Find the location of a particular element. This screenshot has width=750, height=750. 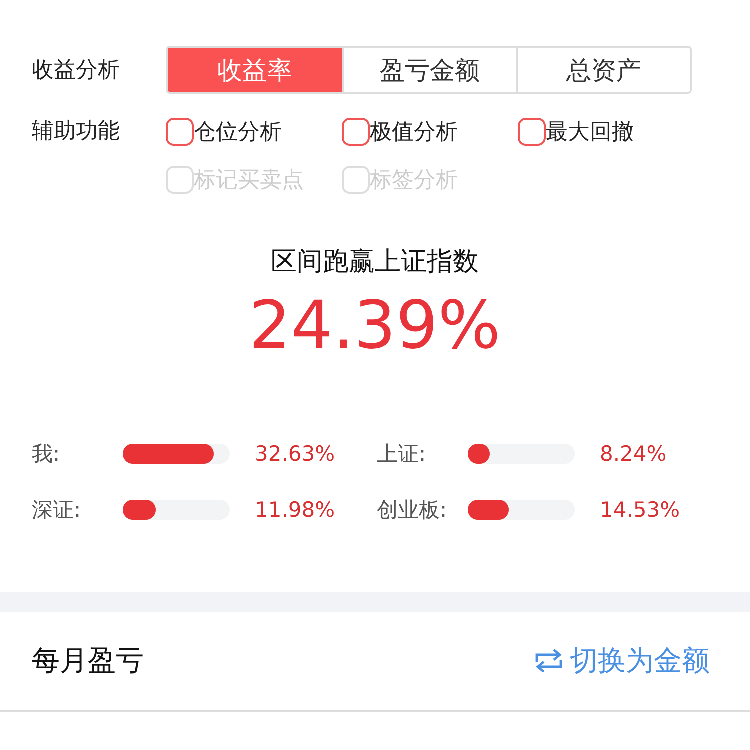

comparison-value: 8.24% is located at coordinates (633, 454).